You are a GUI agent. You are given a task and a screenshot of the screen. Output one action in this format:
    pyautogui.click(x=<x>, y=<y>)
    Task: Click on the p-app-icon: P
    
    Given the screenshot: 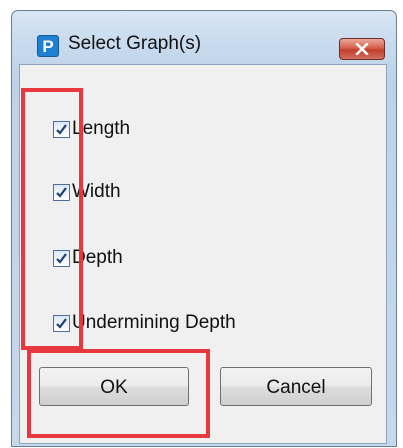 What is the action you would take?
    pyautogui.click(x=48, y=46)
    